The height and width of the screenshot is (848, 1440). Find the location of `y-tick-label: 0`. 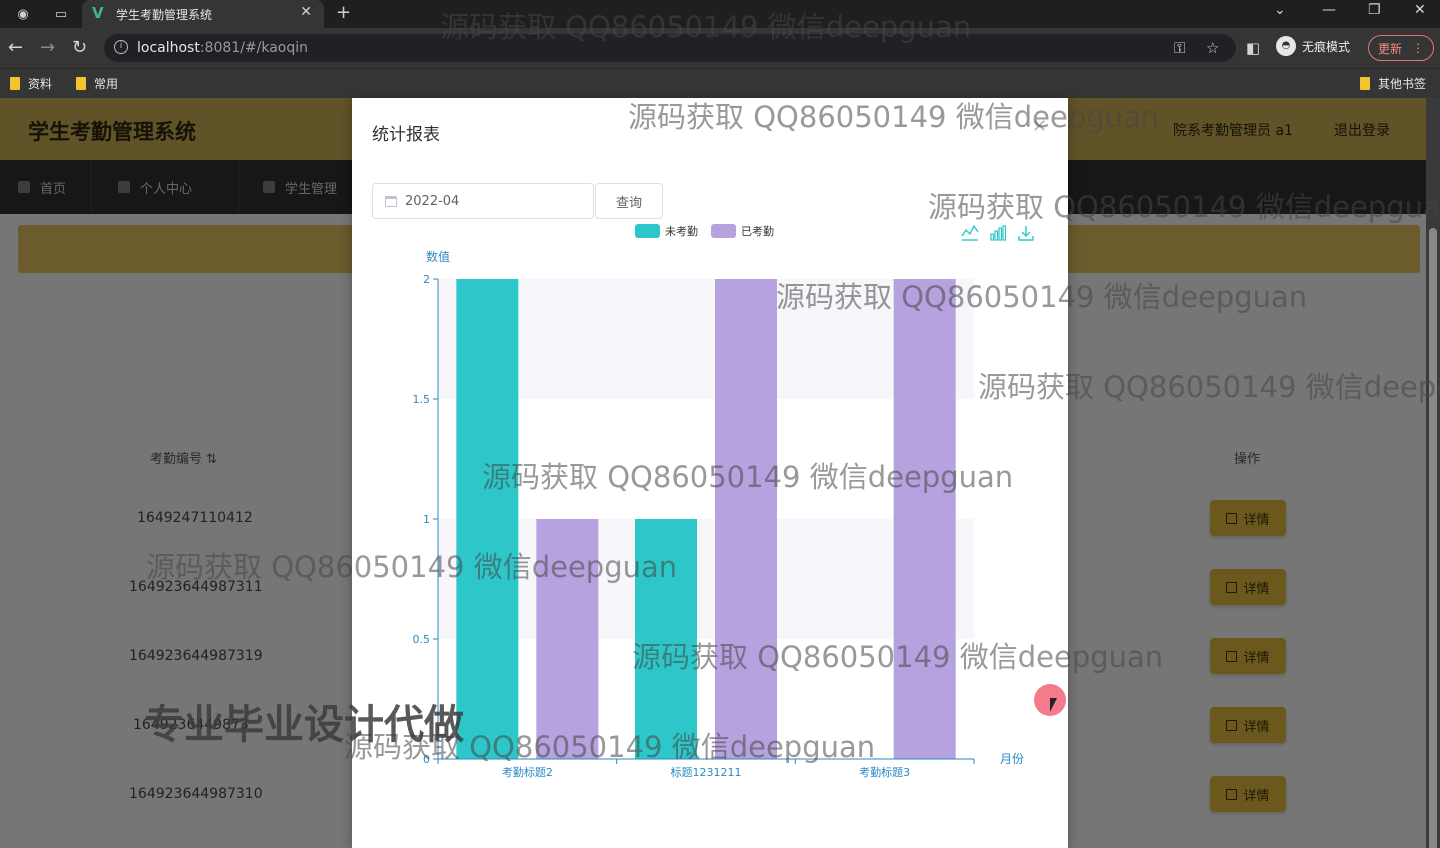

y-tick-label: 0 is located at coordinates (426, 759).